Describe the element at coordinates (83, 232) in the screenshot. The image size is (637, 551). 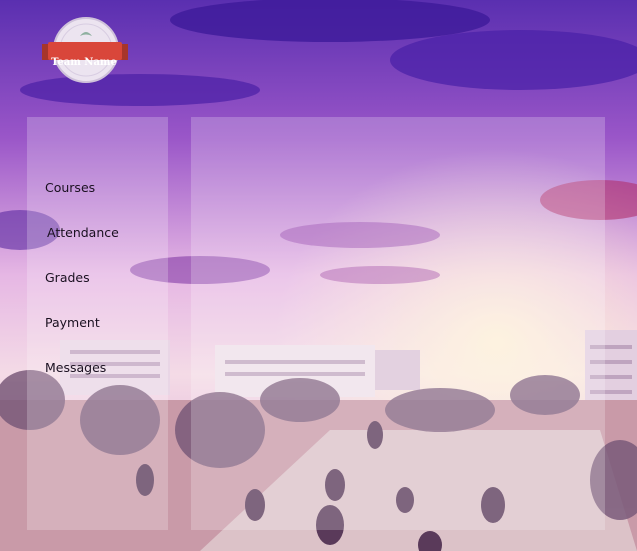
I see `sidebar-item-attendance: Attendance` at that location.